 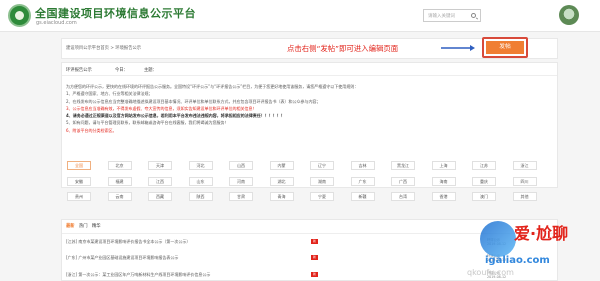 What do you see at coordinates (79, 165) in the screenshot?
I see `region-filter-button: 全国` at bounding box center [79, 165].